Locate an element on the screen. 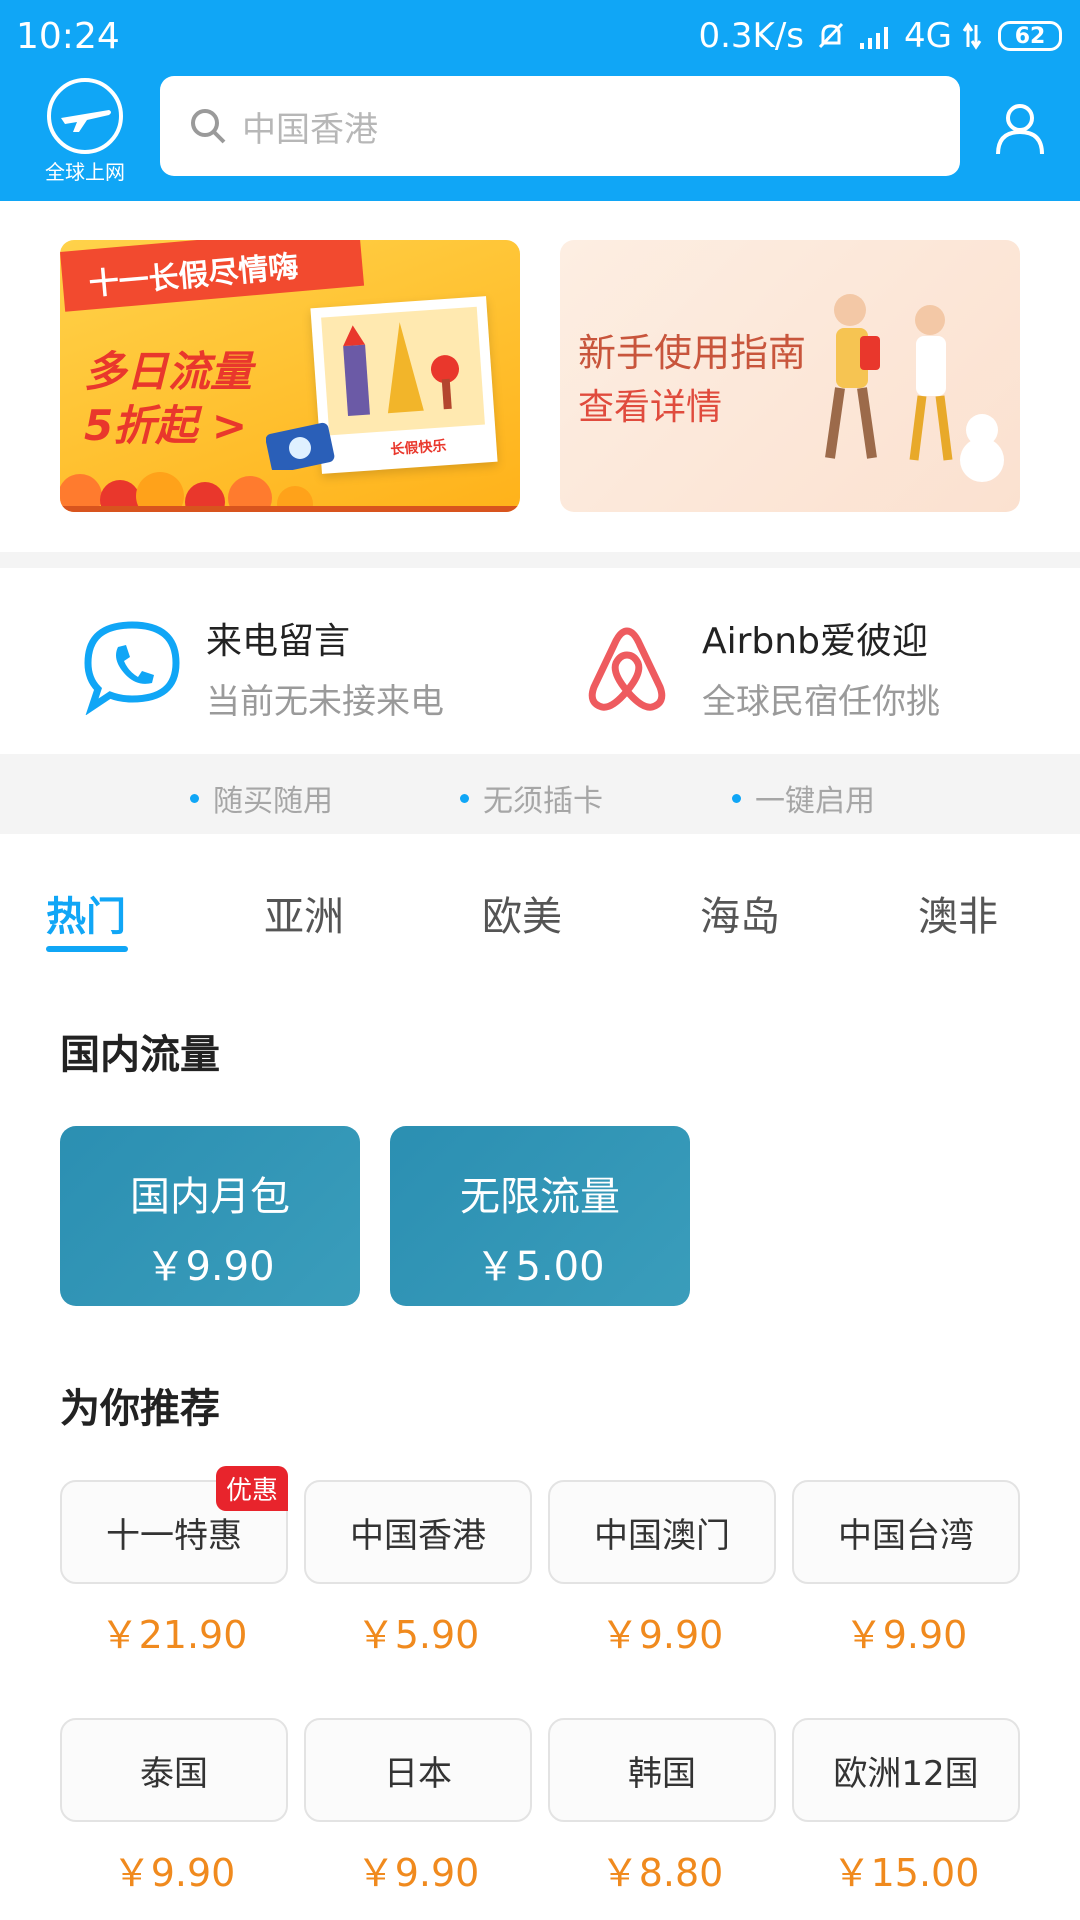 This screenshot has height=1920, width=1080. service-subtitle: 当前无未接来电 is located at coordinates (325, 701).